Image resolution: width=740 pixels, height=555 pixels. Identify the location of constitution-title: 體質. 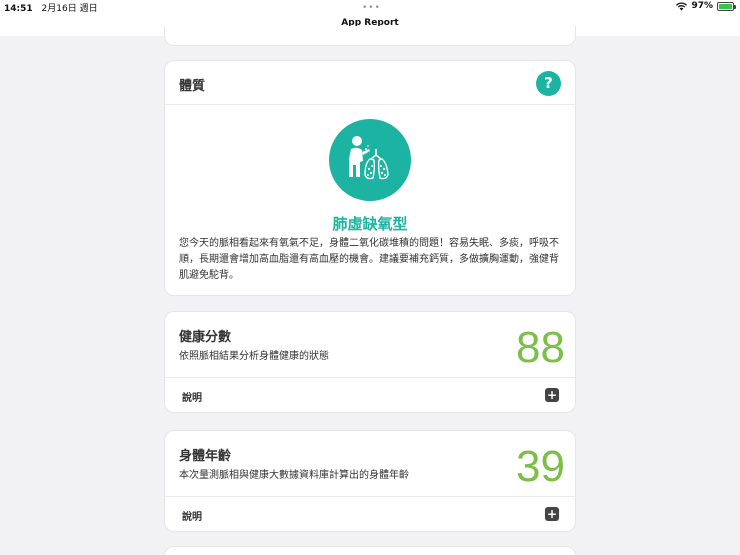
(192, 86).